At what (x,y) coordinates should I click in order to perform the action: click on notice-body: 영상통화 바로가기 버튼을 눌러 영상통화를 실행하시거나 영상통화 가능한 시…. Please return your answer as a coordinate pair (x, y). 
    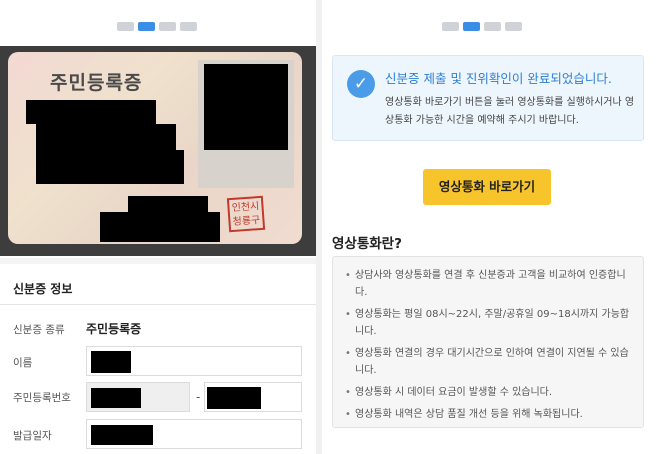
    Looking at the image, I should click on (510, 111).